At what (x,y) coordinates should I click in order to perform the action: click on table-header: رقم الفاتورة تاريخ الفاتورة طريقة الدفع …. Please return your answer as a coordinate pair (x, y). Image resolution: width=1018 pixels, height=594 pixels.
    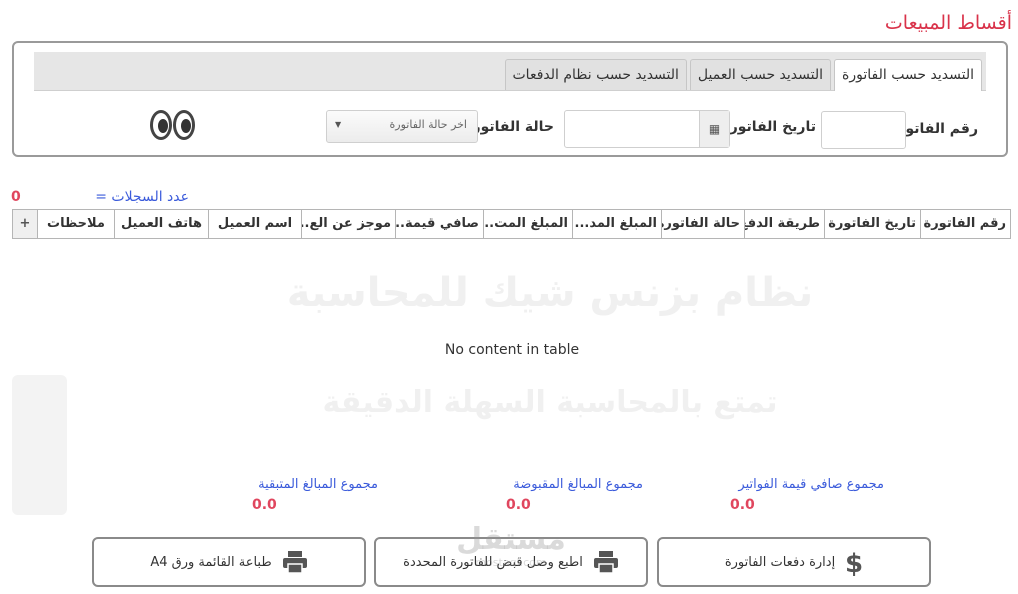
    Looking at the image, I should click on (511, 224).